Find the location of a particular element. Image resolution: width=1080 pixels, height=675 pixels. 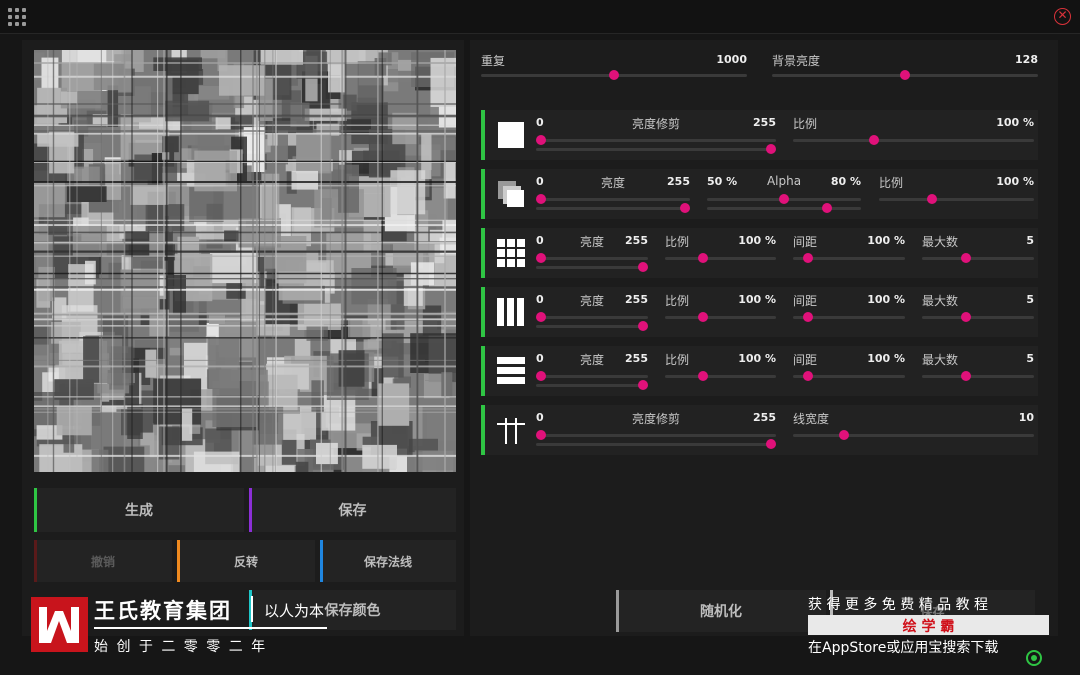

bg-brightness-label: 背景亮度 is located at coordinates (796, 61).